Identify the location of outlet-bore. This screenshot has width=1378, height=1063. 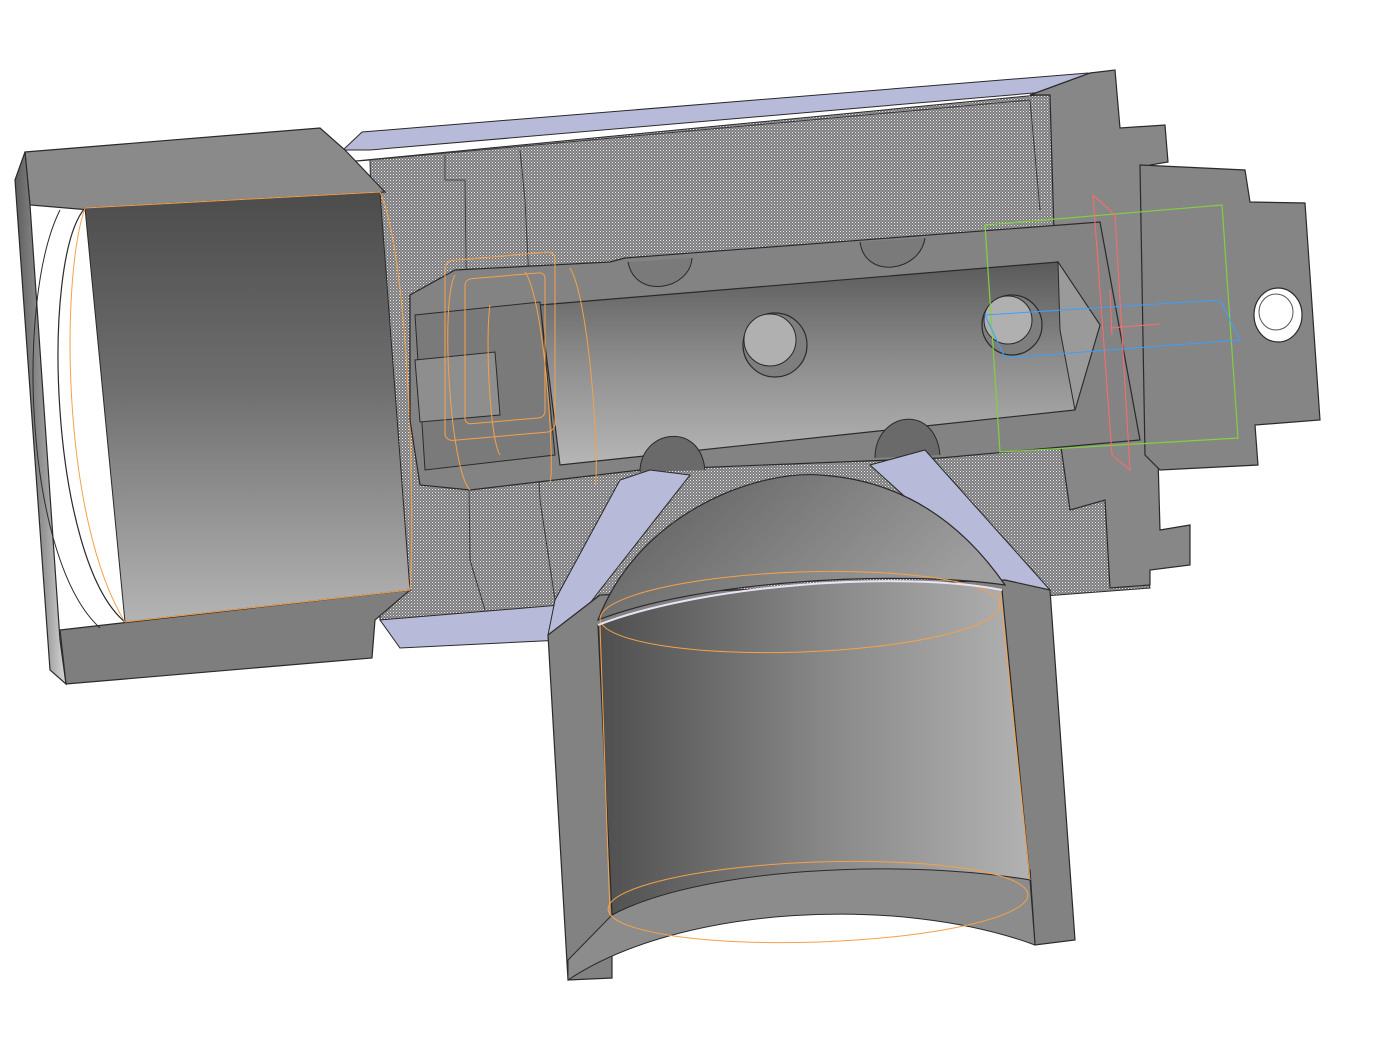
(814, 748).